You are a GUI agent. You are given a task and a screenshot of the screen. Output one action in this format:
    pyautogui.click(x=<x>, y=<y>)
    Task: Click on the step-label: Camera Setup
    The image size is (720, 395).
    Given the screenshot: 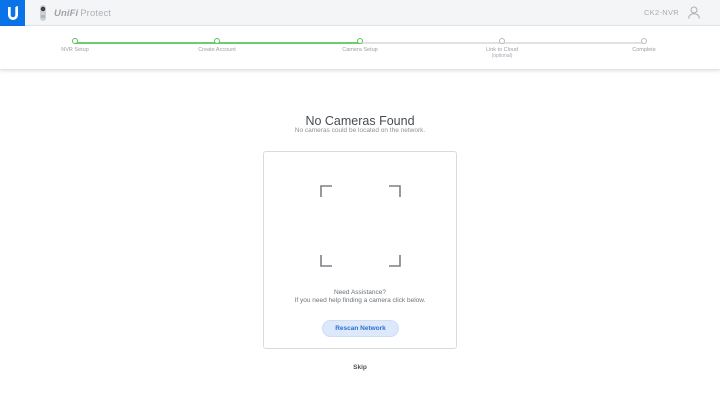 What is the action you would take?
    pyautogui.click(x=360, y=50)
    